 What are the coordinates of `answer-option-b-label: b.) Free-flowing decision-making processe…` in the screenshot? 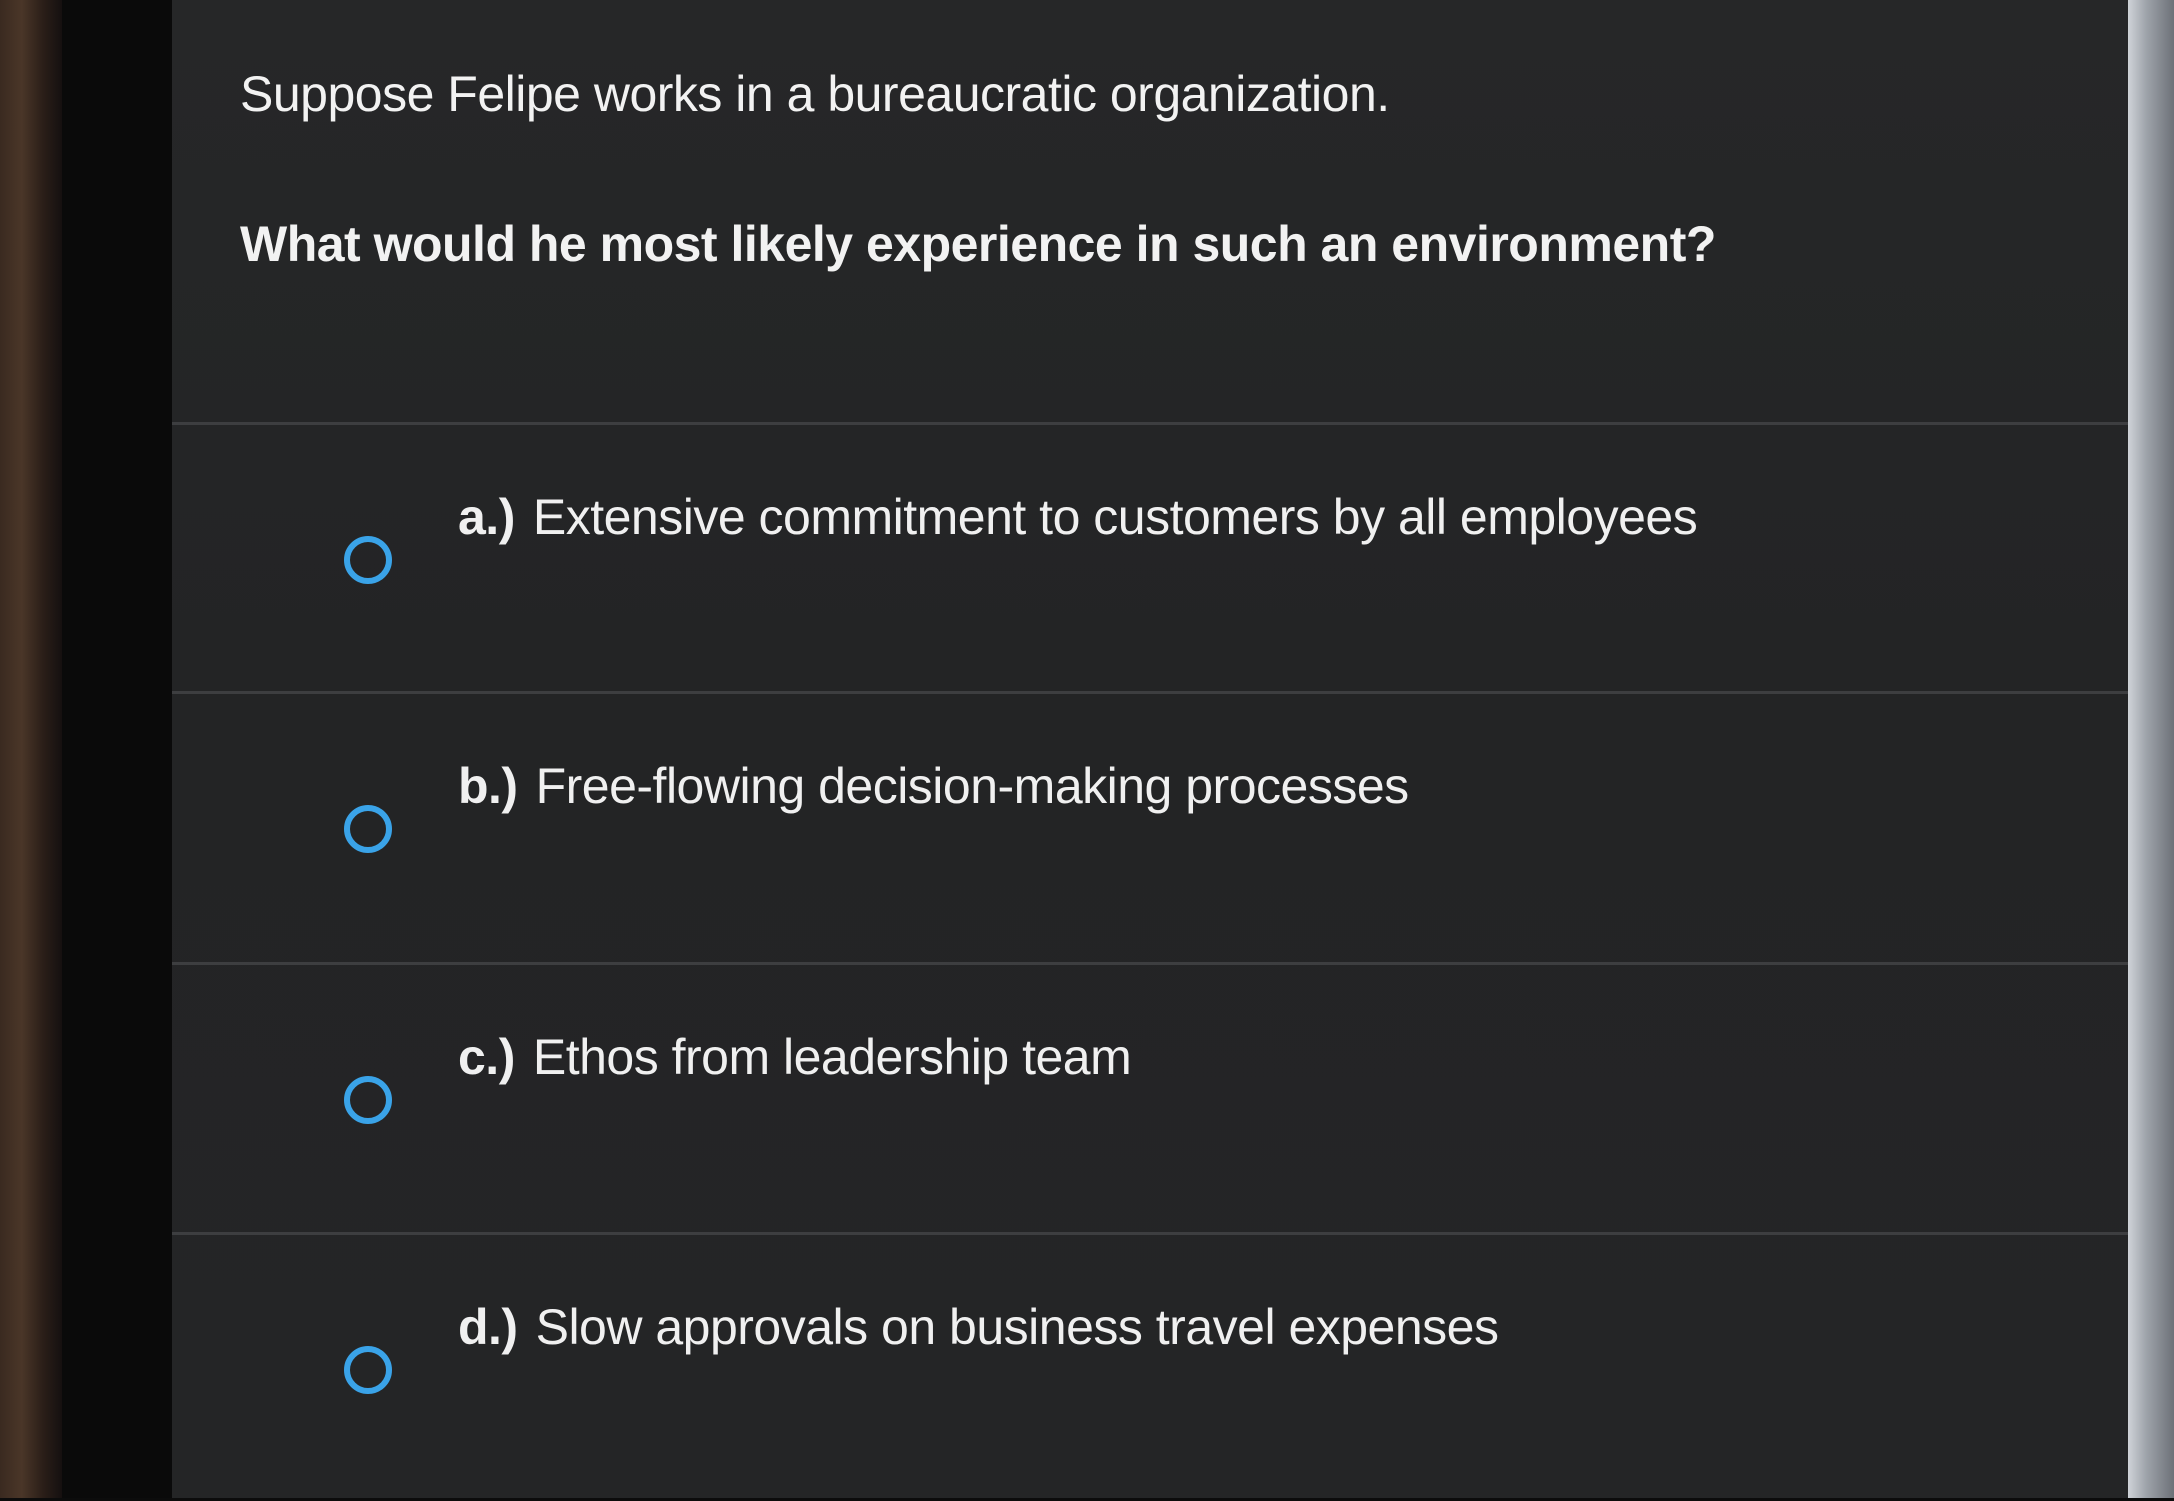 It's located at (933, 786).